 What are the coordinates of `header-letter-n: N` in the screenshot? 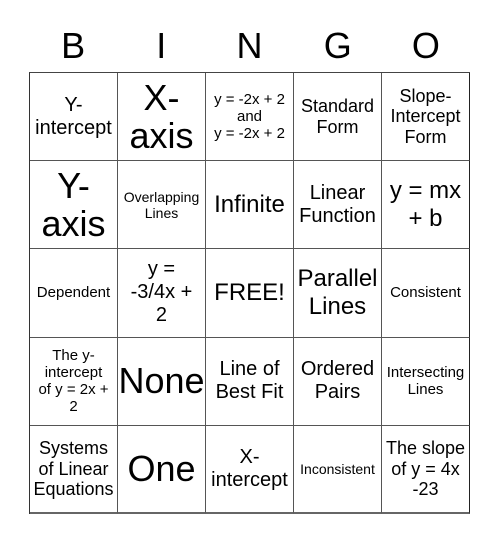 It's located at (249, 45).